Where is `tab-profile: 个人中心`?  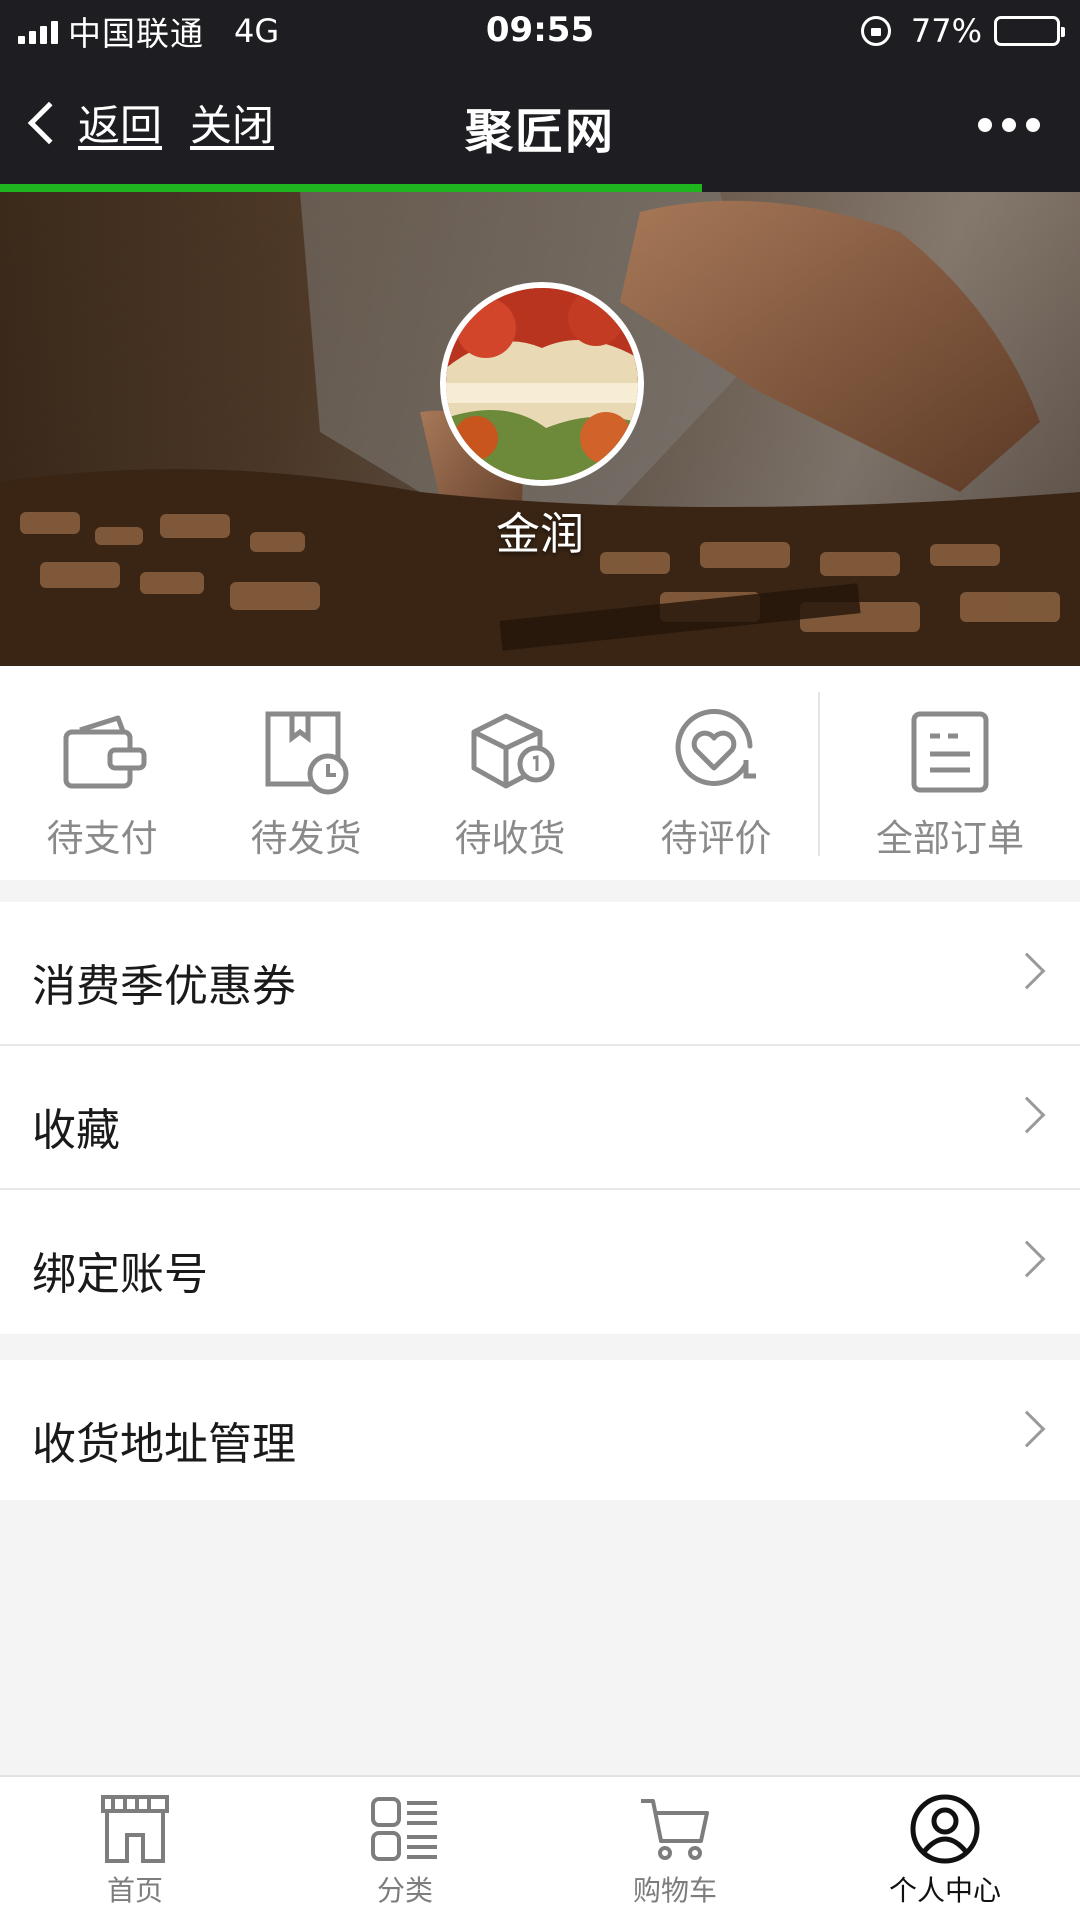
tab-profile: 个人中心 is located at coordinates (945, 1850).